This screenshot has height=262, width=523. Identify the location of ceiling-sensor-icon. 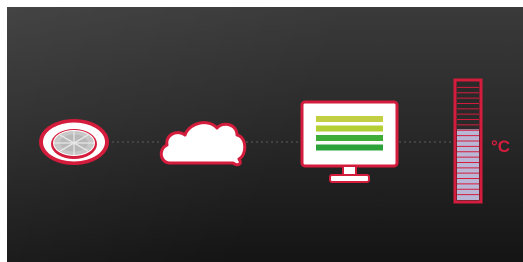
(74, 142).